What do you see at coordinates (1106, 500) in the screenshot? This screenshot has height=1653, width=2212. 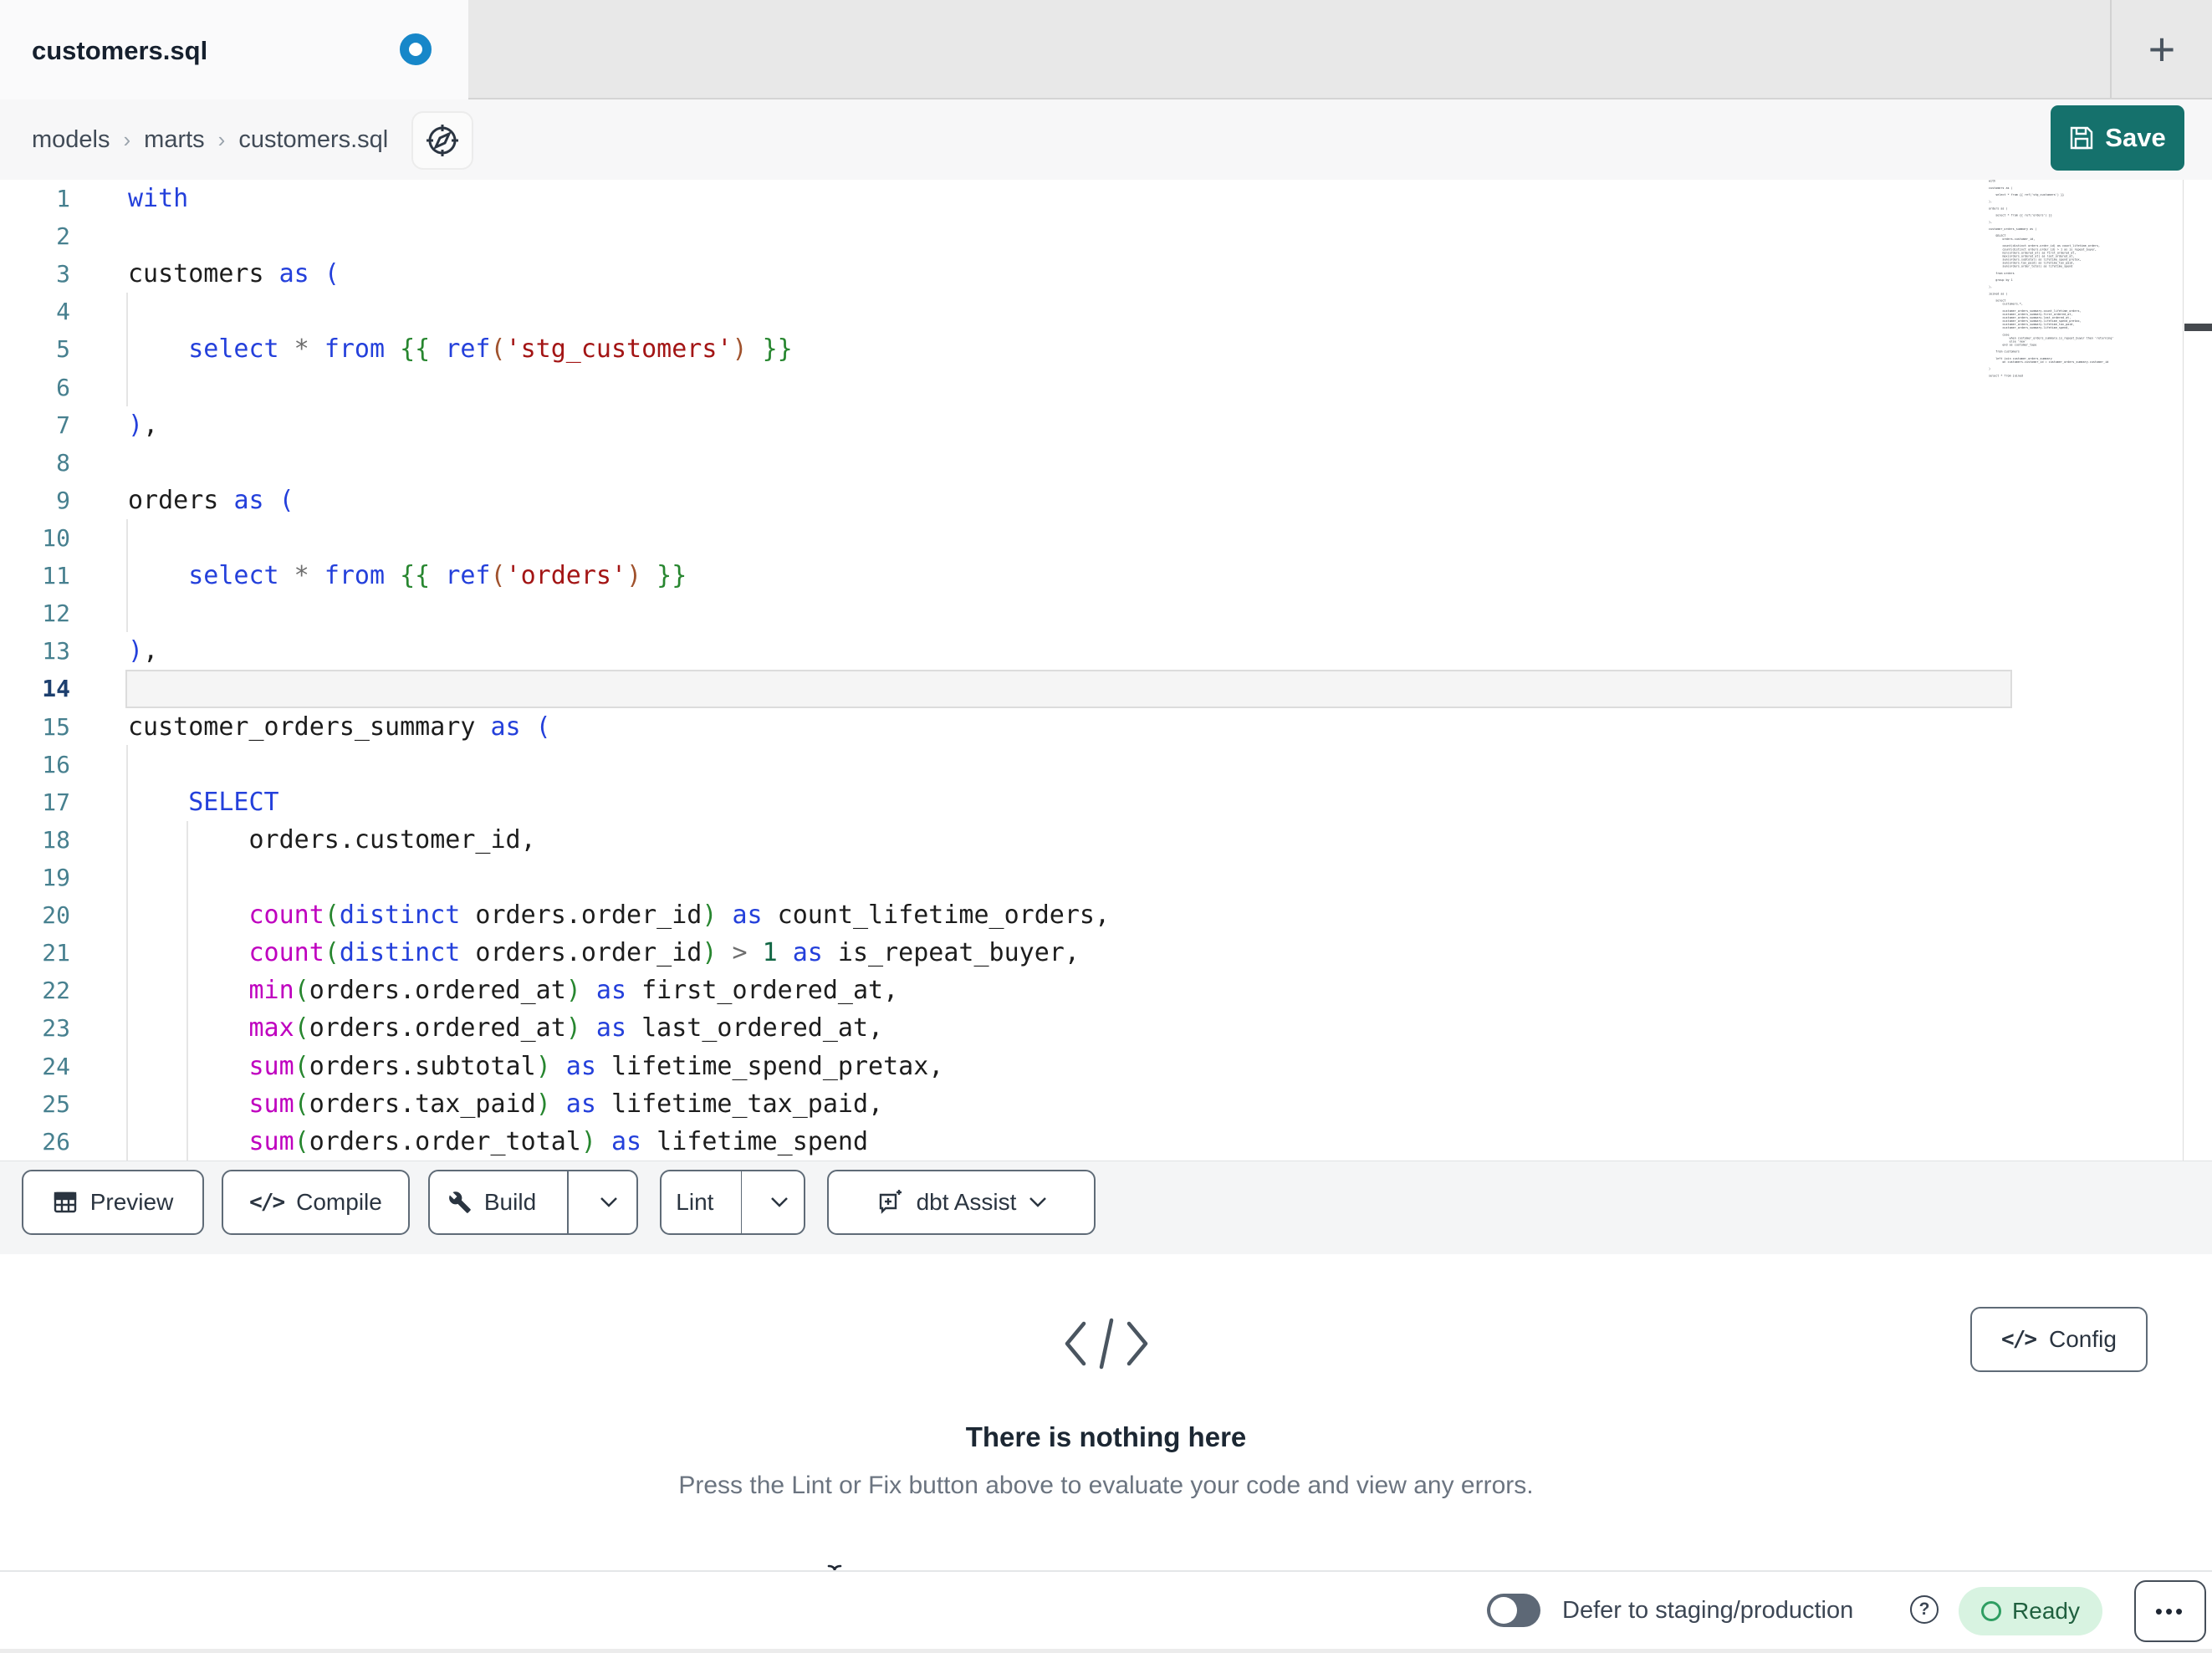 I see `code-line: 9 orders as (` at bounding box center [1106, 500].